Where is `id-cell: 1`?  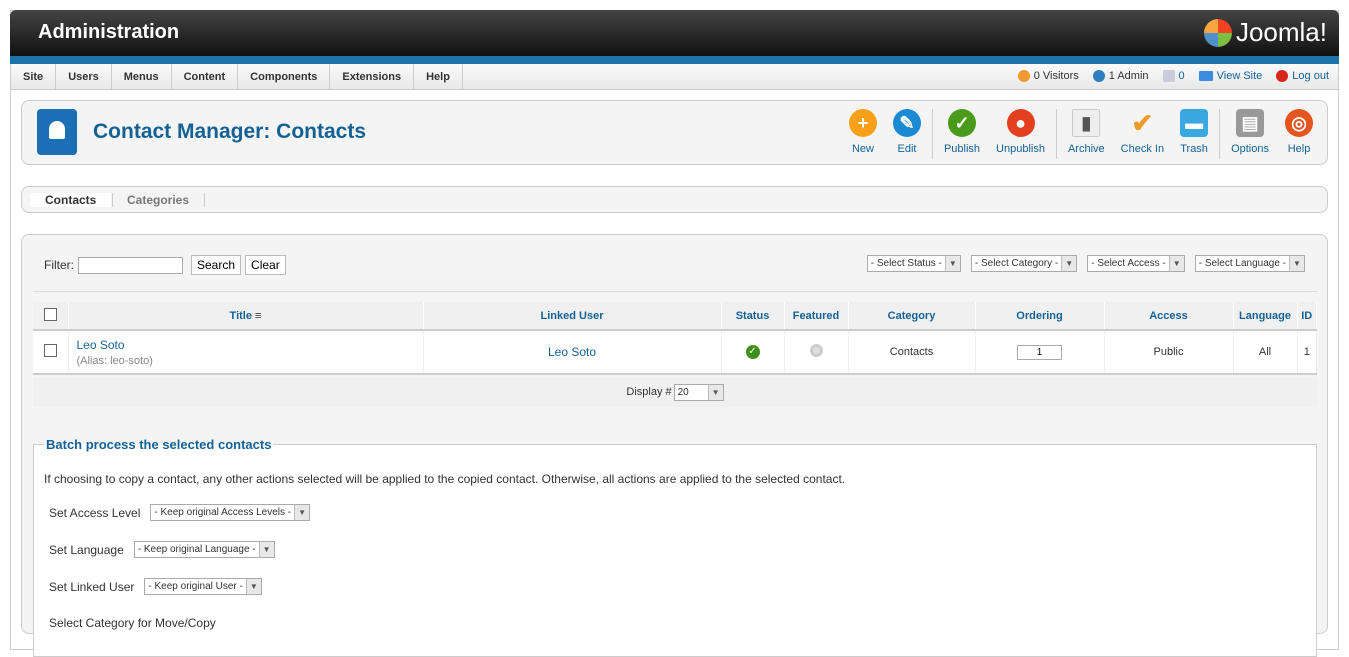
id-cell: 1 is located at coordinates (1307, 352).